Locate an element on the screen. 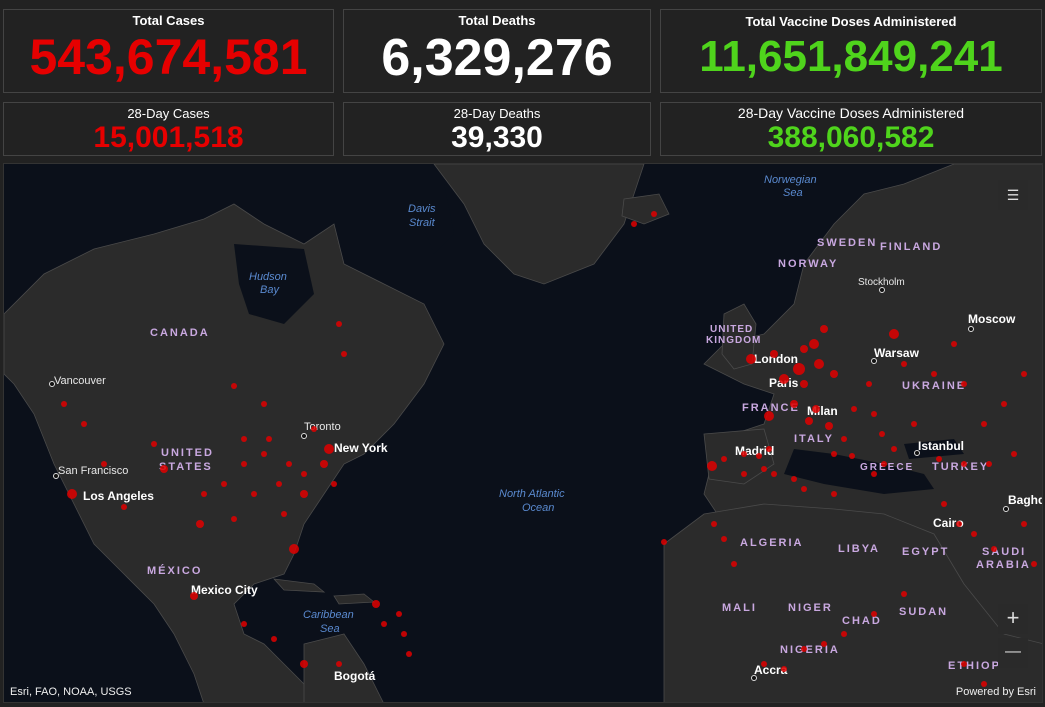 The width and height of the screenshot is (1045, 707). legend-button: ☰ is located at coordinates (1013, 195).